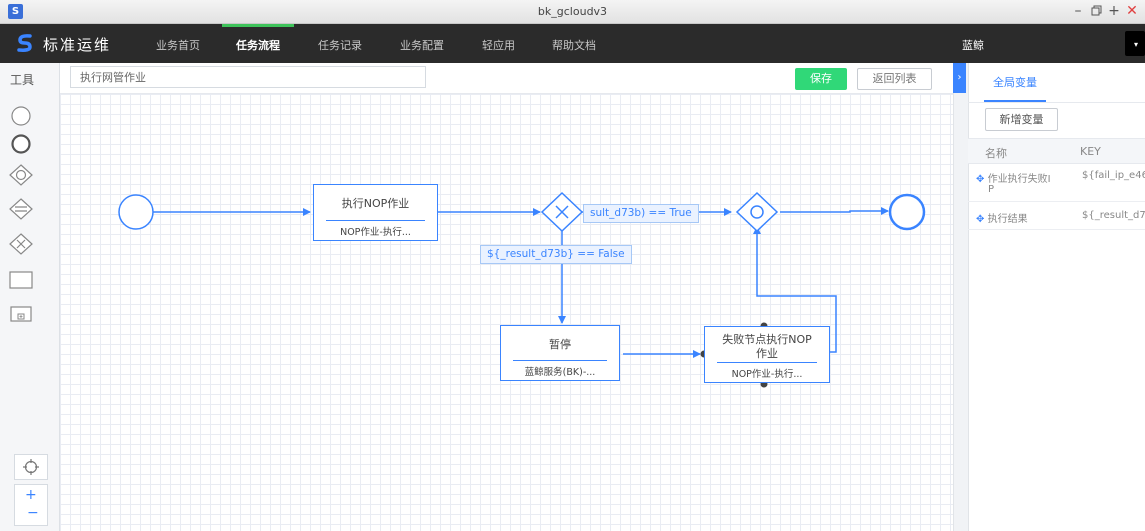  Describe the element at coordinates (136, 212) in the screenshot. I see `start-event` at that location.